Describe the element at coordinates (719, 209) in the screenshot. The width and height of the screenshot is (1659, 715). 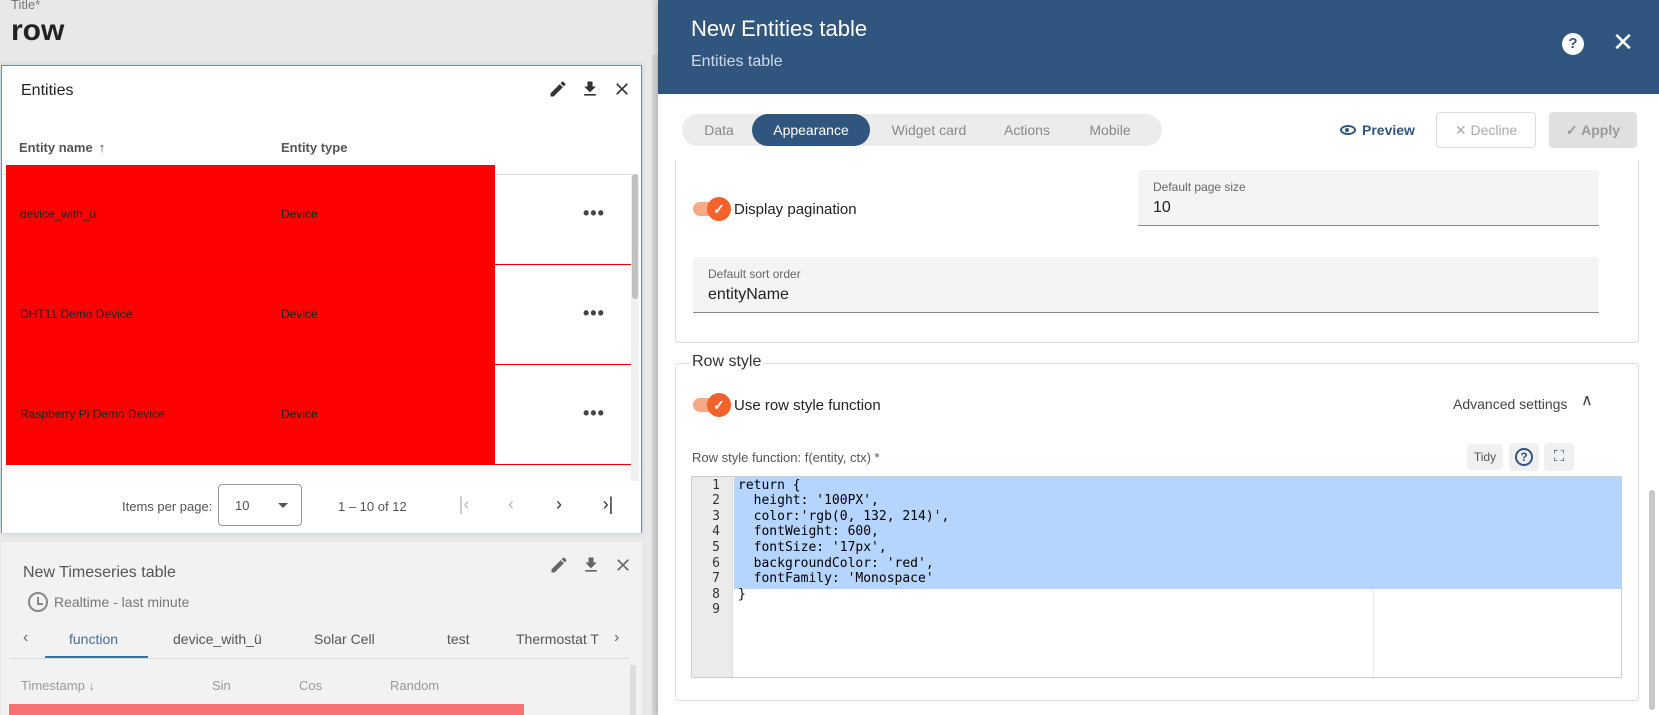
I see `check-icon: ✓` at that location.